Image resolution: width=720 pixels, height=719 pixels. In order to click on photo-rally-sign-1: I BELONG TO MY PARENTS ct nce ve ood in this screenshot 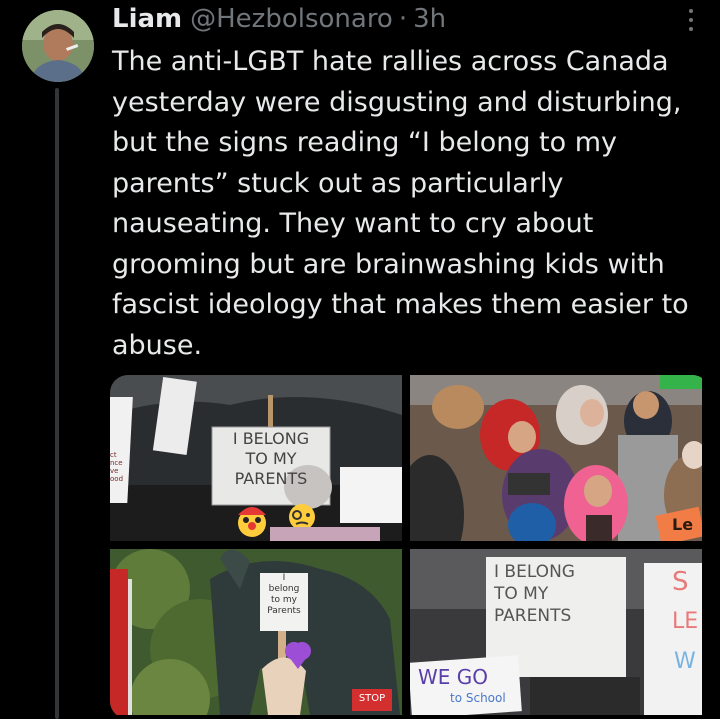, I will do `click(256, 458)`.